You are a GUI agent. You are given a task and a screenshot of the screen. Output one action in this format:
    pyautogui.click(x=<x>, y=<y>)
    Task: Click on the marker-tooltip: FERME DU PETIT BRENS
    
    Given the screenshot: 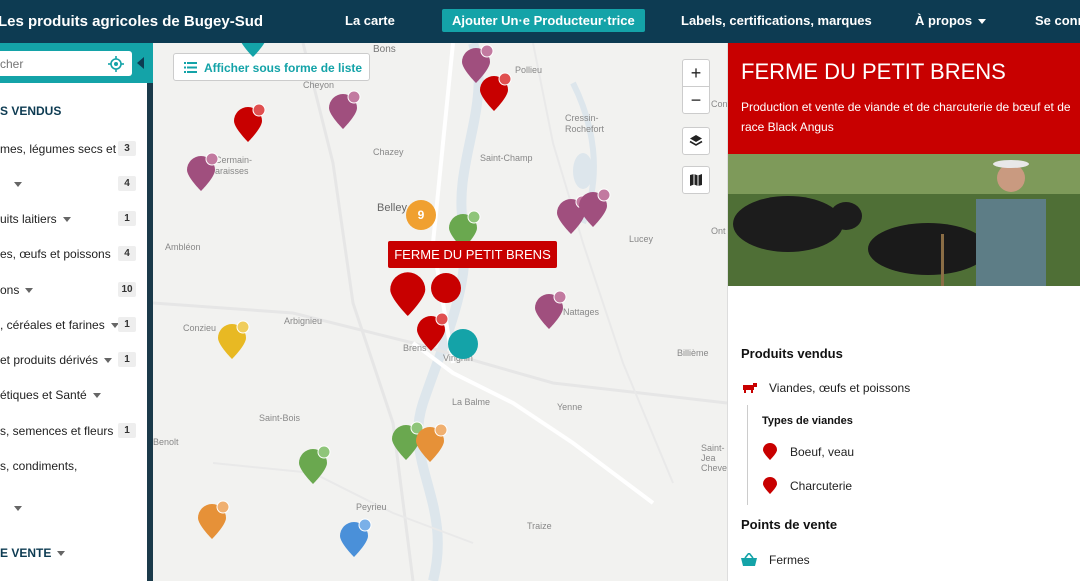 What is the action you would take?
    pyautogui.click(x=472, y=254)
    